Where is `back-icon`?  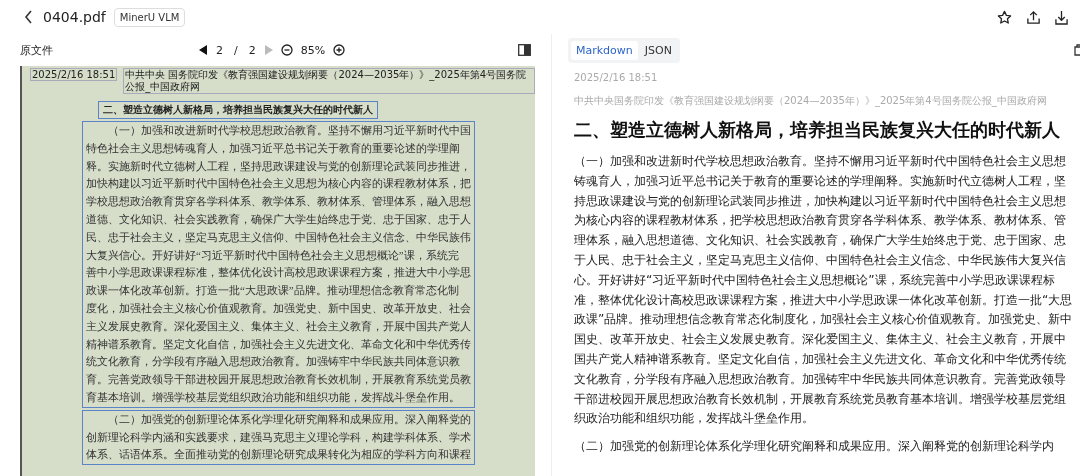 back-icon is located at coordinates (28, 17).